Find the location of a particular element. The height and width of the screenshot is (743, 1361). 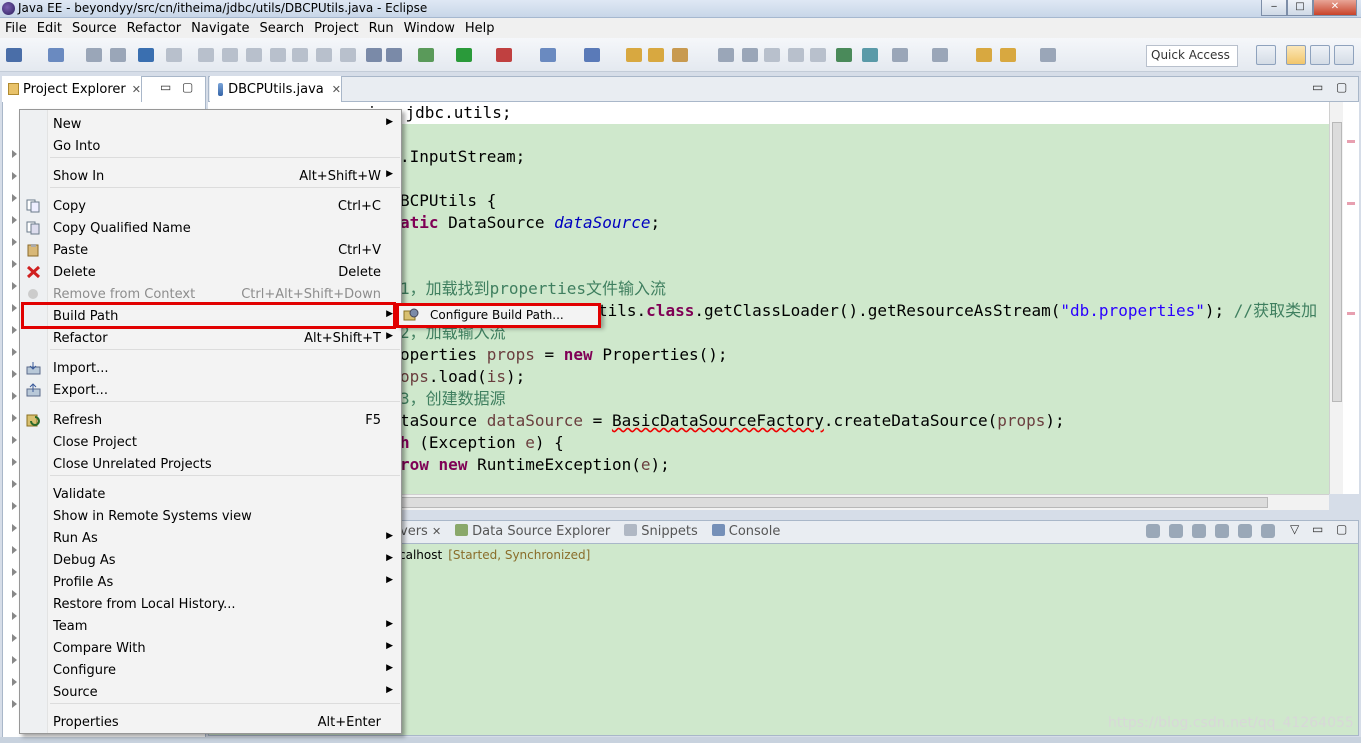

menu-item-delete: Delete Delete is located at coordinates (210, 272).